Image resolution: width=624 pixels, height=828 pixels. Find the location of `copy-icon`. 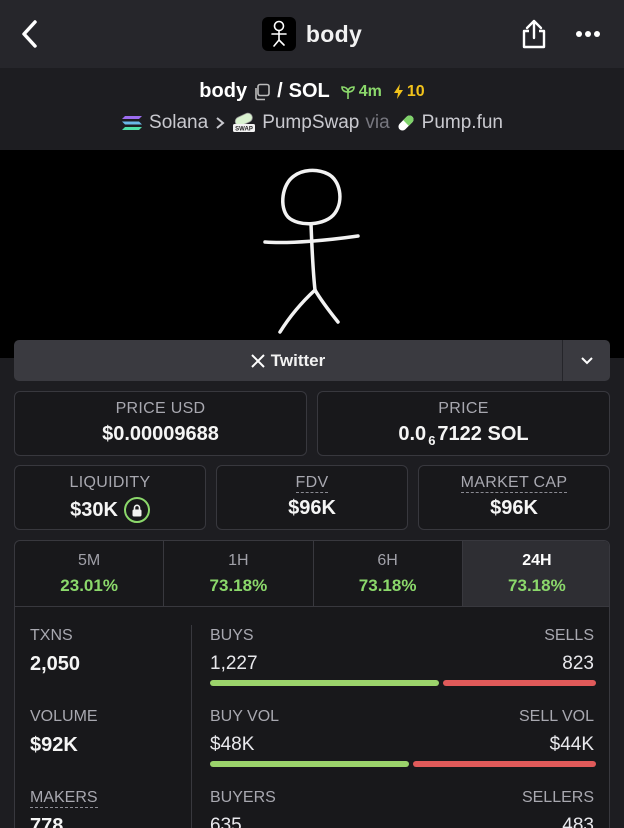

copy-icon is located at coordinates (262, 92).